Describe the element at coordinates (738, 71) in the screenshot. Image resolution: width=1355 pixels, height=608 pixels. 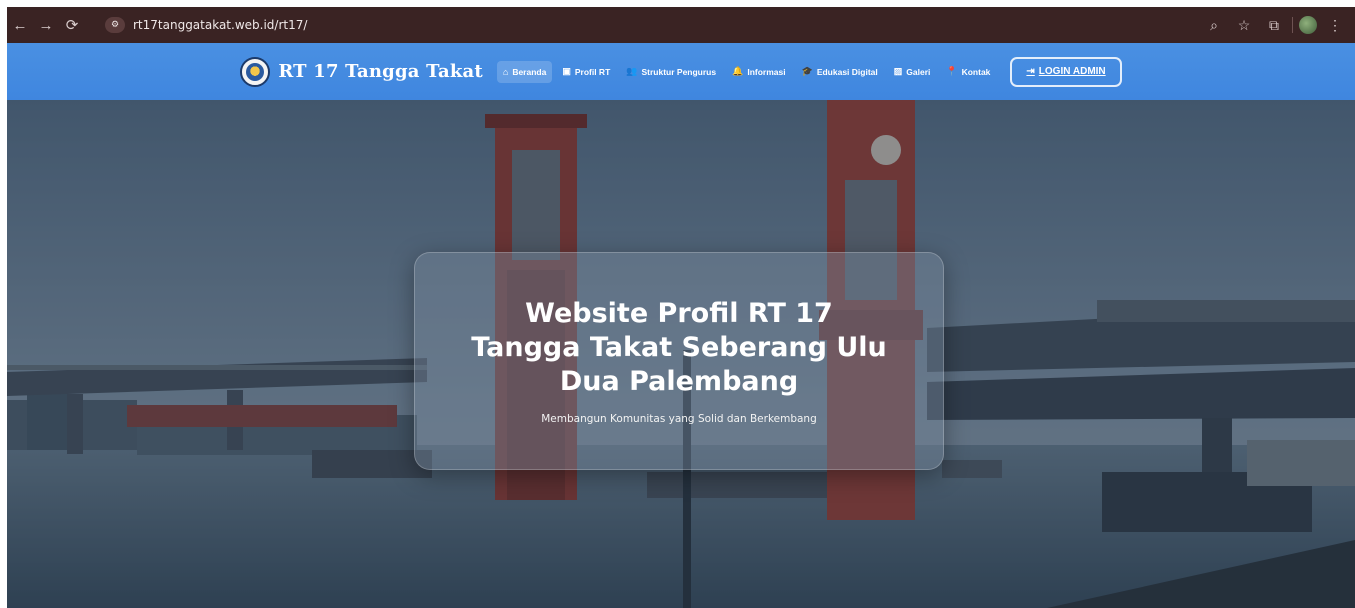
I see `bell-icon: 🔔` at that location.